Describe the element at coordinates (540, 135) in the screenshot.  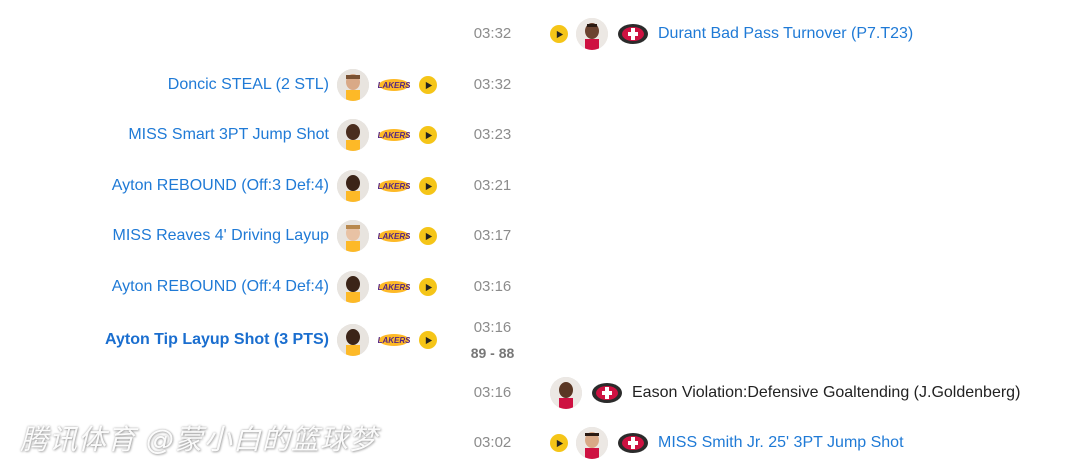
I see `play-row: MISS Smart 3PT Jump Shot LAKERS 03:23` at that location.